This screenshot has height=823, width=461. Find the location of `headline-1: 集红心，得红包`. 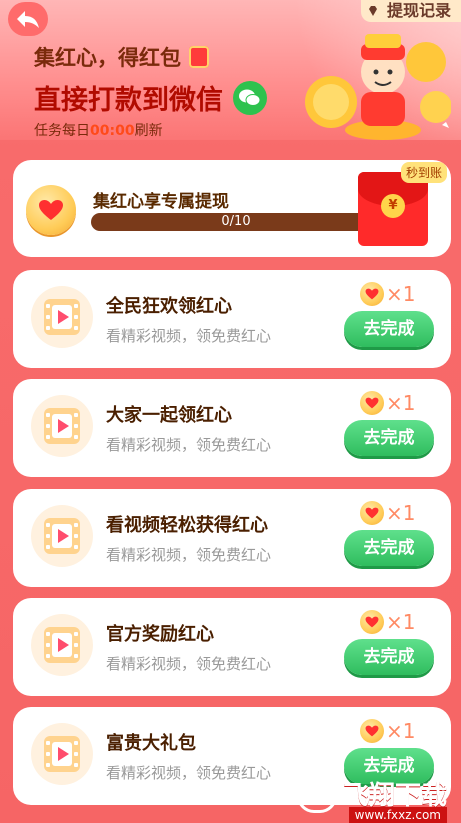

headline-1: 集红心，得红包 is located at coordinates (121, 57).